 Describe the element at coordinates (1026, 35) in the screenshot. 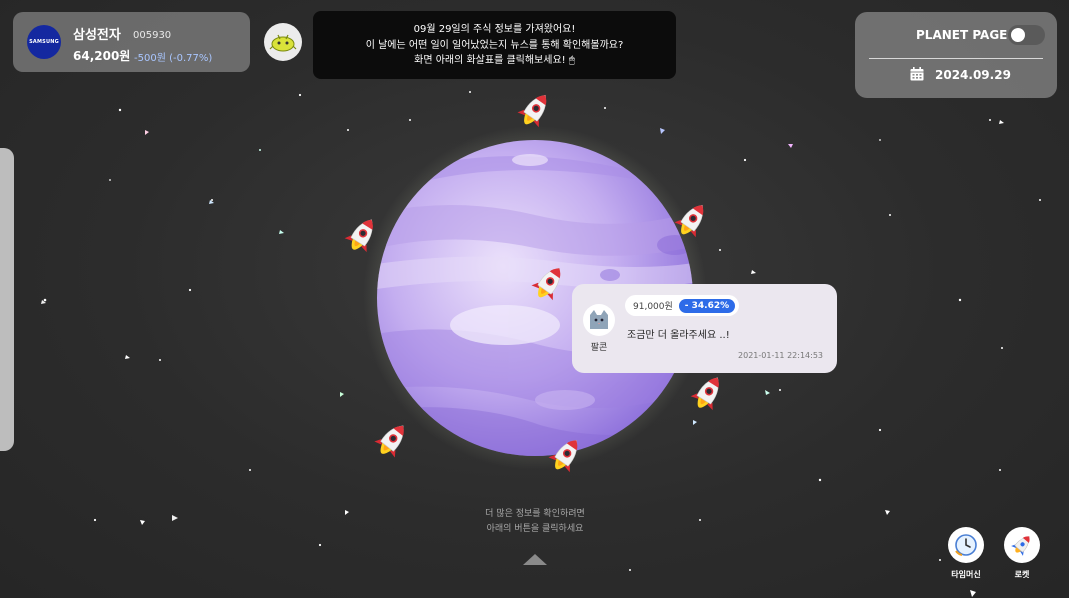

I see `planet-page-toggle` at that location.